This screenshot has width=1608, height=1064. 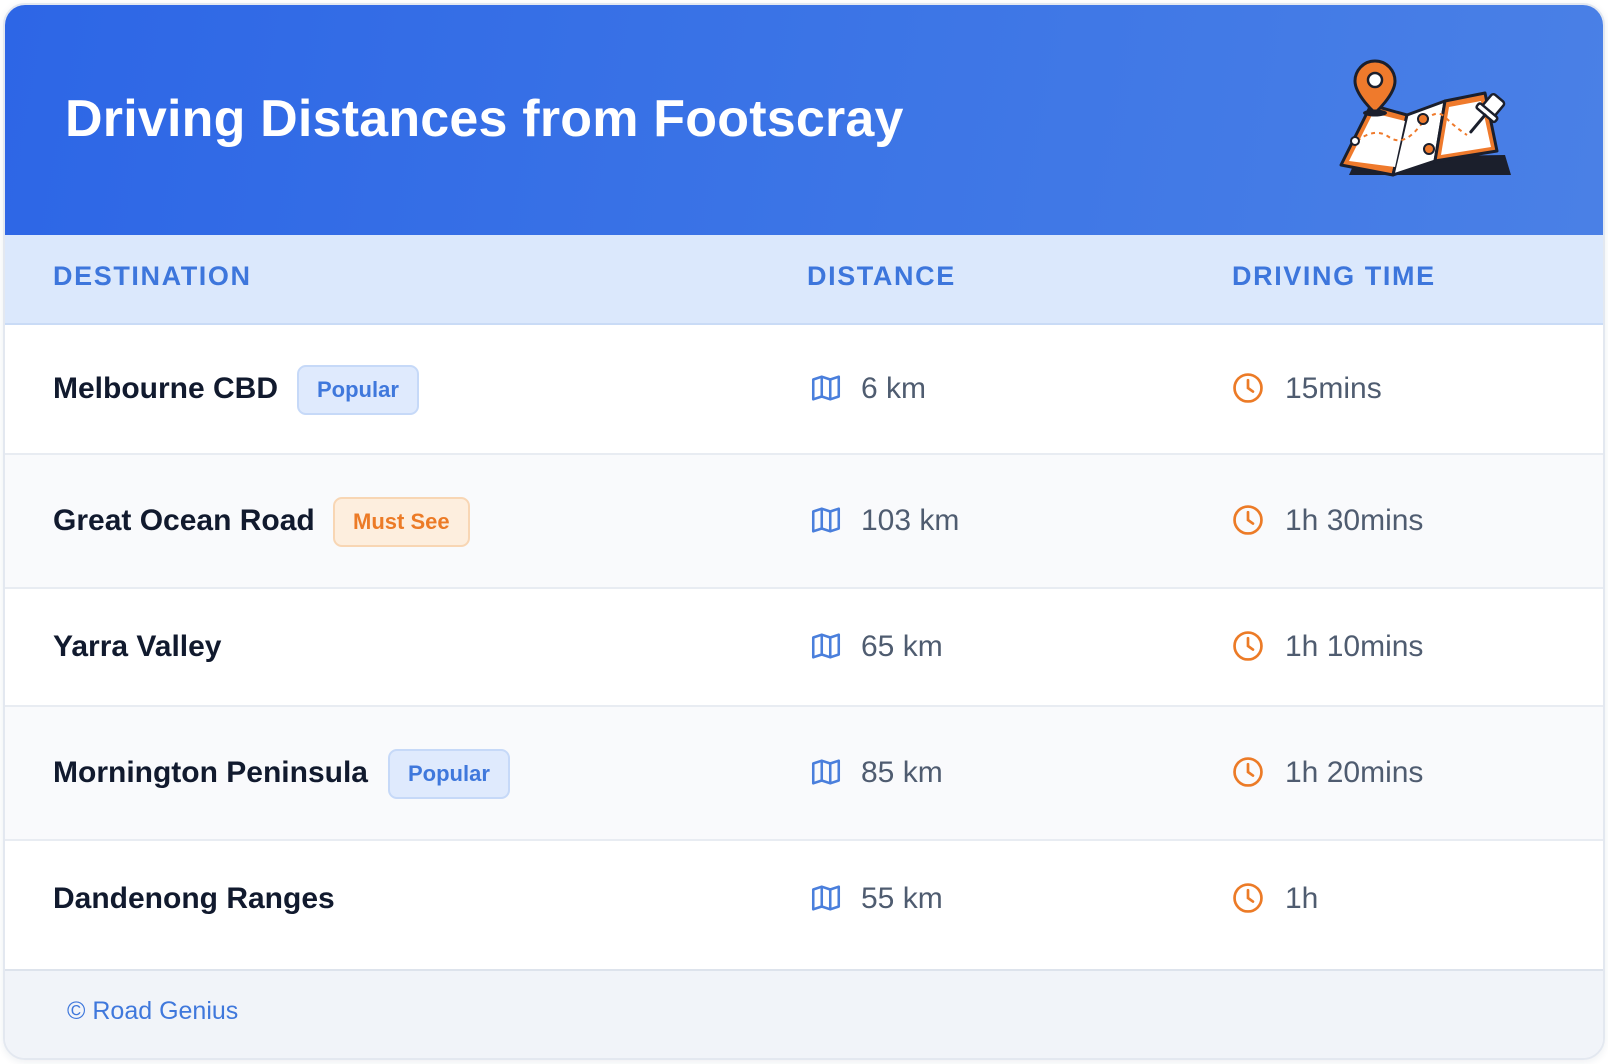 I want to click on distance-value: 65 km, so click(x=902, y=646).